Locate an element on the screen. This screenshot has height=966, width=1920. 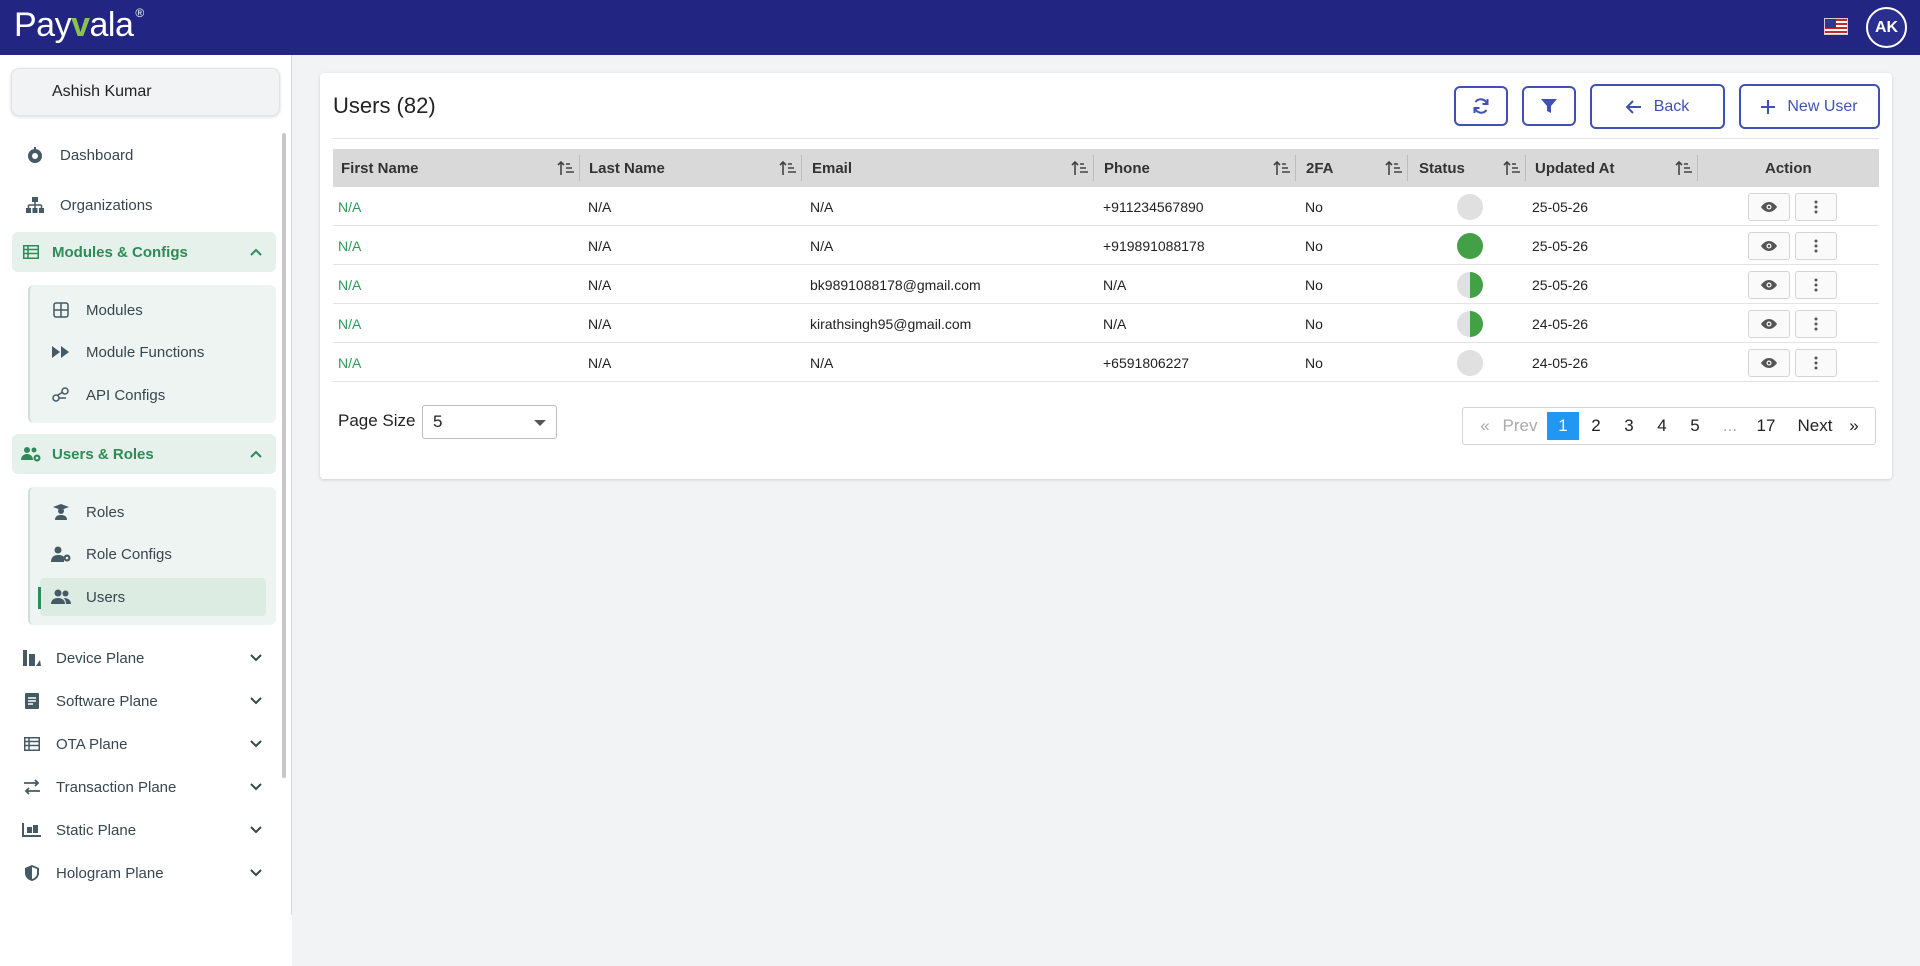
page-1-button: 1 is located at coordinates (1563, 426).